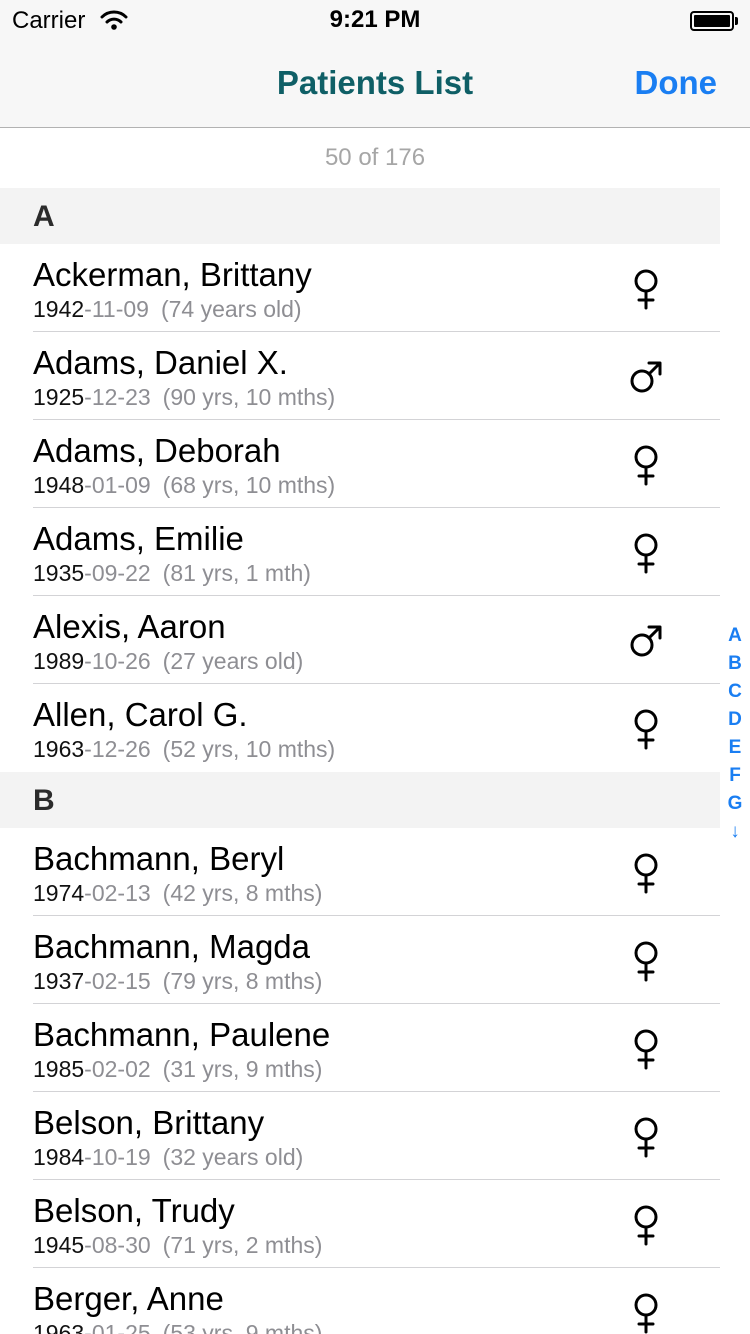  Describe the element at coordinates (59, 485) in the screenshot. I see `birth-year: 1948` at that location.